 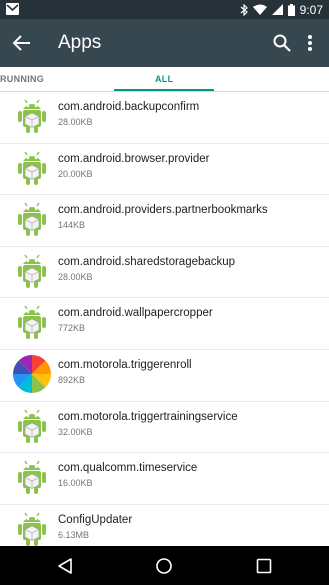 What do you see at coordinates (164, 273) in the screenshot?
I see `list-item: com.android.sharedstoragebackup 28.00KB` at bounding box center [164, 273].